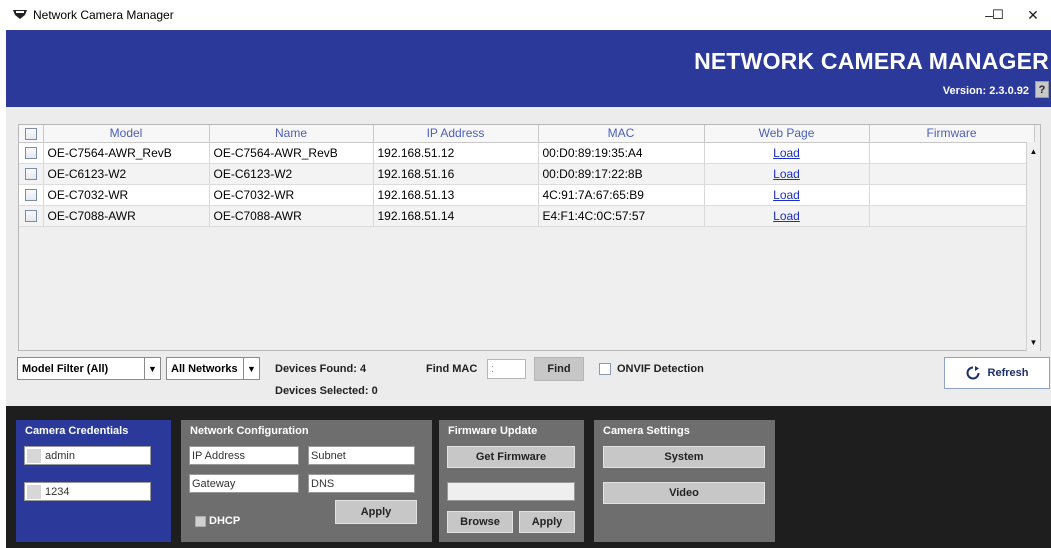 This screenshot has height=548, width=1051. I want to click on model-cell: OE-C6123-W2, so click(126, 174).